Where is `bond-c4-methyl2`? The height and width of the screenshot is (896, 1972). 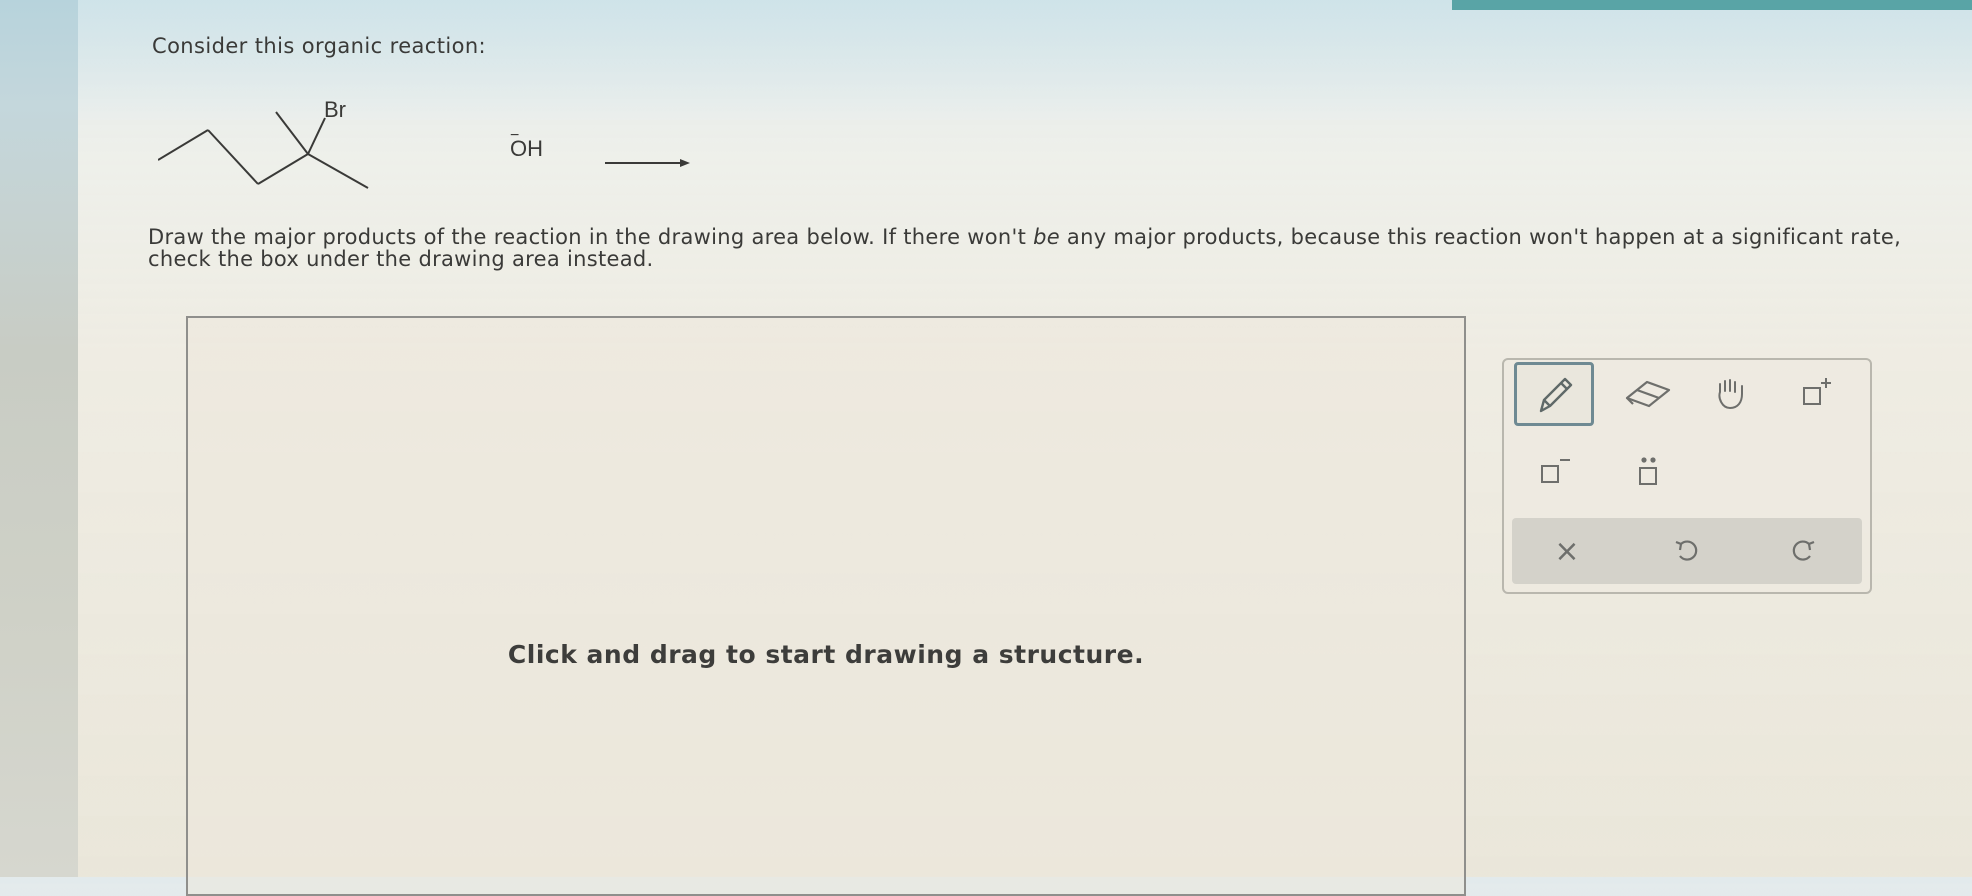 bond-c4-methyl2 is located at coordinates (292, 133).